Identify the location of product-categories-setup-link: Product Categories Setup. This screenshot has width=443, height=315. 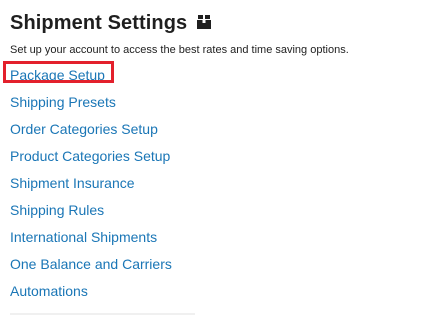
(90, 156).